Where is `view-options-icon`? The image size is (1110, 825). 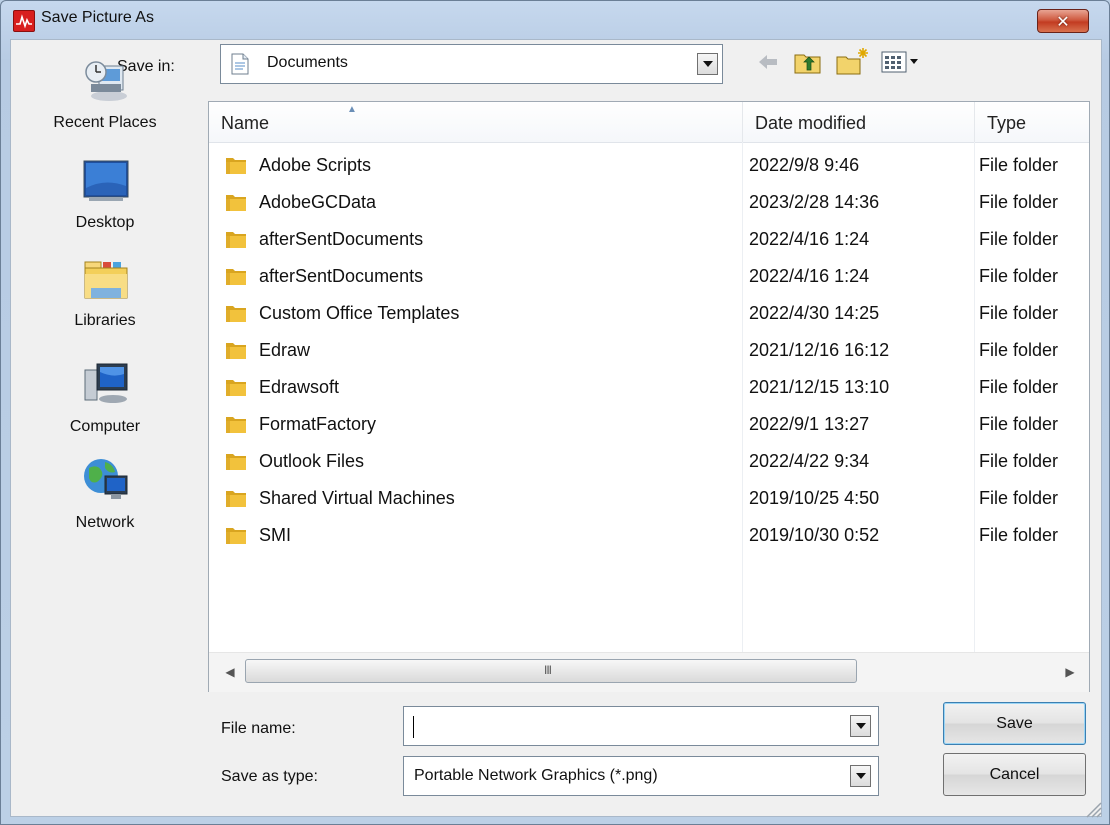 view-options-icon is located at coordinates (899, 62).